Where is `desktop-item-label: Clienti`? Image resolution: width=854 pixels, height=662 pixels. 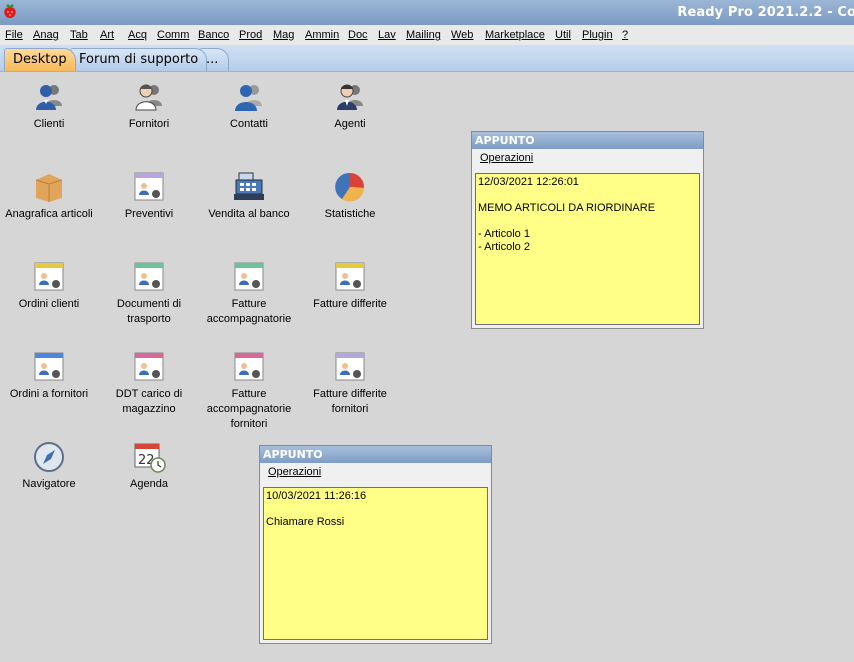
desktop-item-label: Clienti is located at coordinates (49, 124).